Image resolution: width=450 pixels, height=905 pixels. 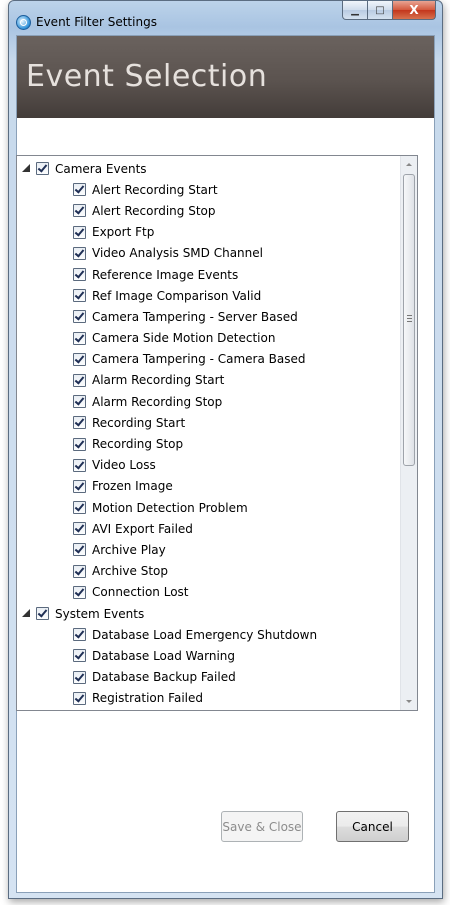 What do you see at coordinates (158, 380) in the screenshot?
I see `item-label: Alarm Recording Start` at bounding box center [158, 380].